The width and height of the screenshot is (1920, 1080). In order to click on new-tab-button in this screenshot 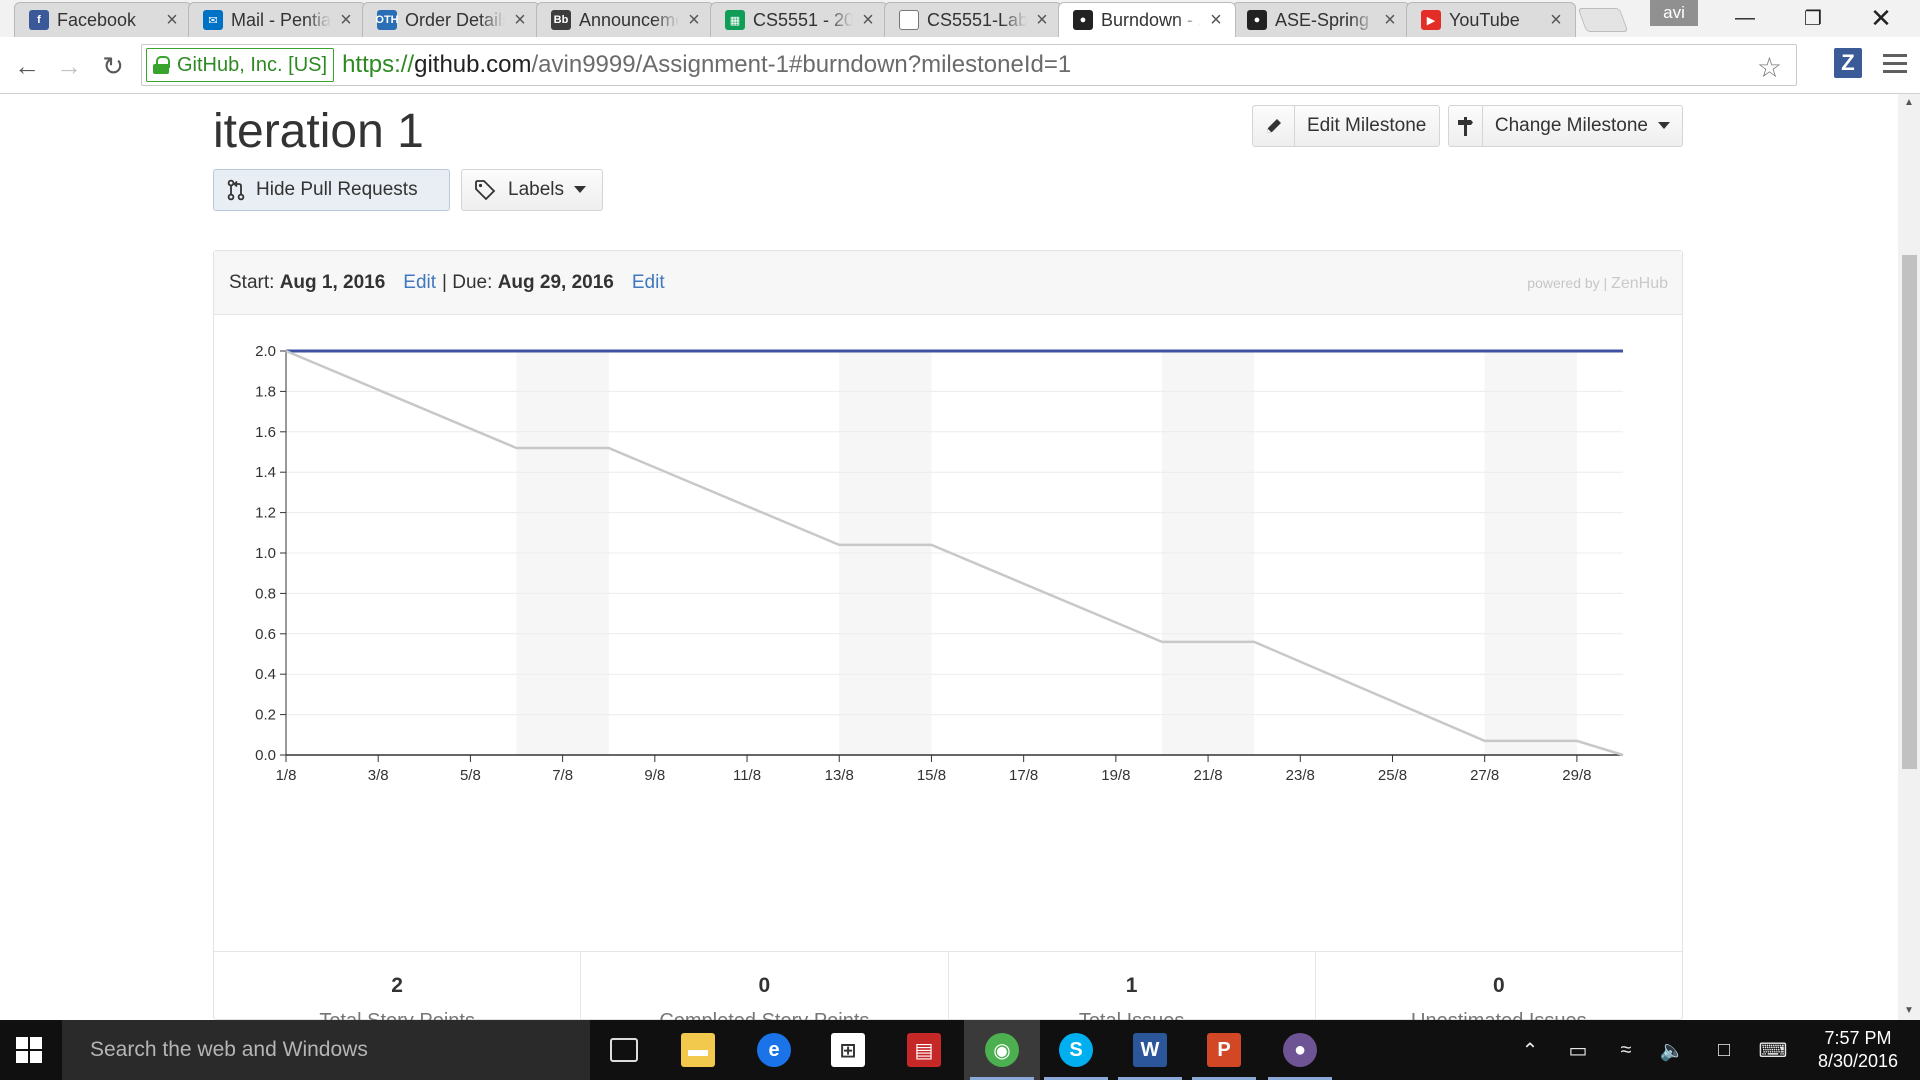, I will do `click(1603, 20)`.